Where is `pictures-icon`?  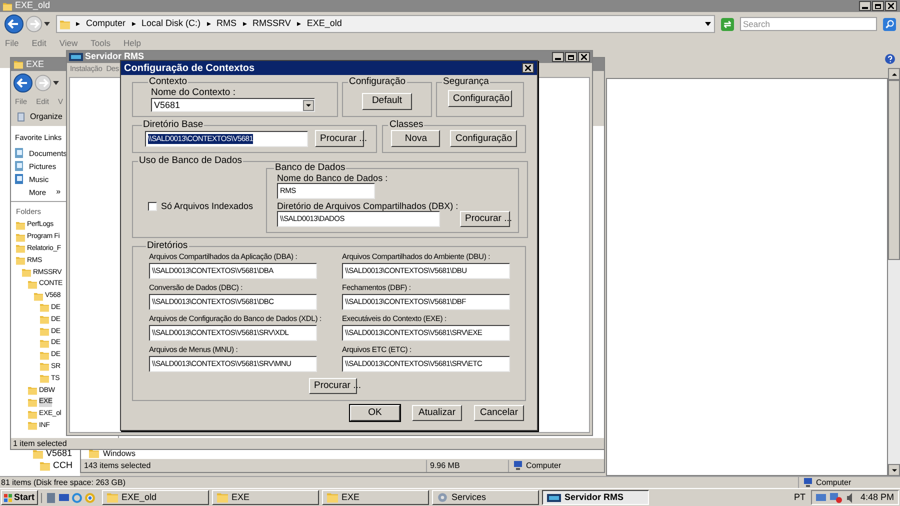
pictures-icon is located at coordinates (20, 166).